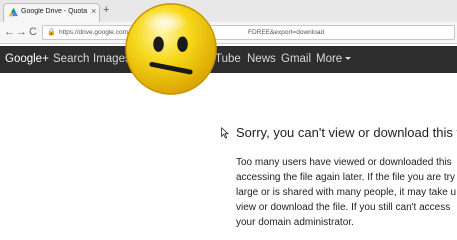  I want to click on mouse-cursor-icon, so click(225, 133).